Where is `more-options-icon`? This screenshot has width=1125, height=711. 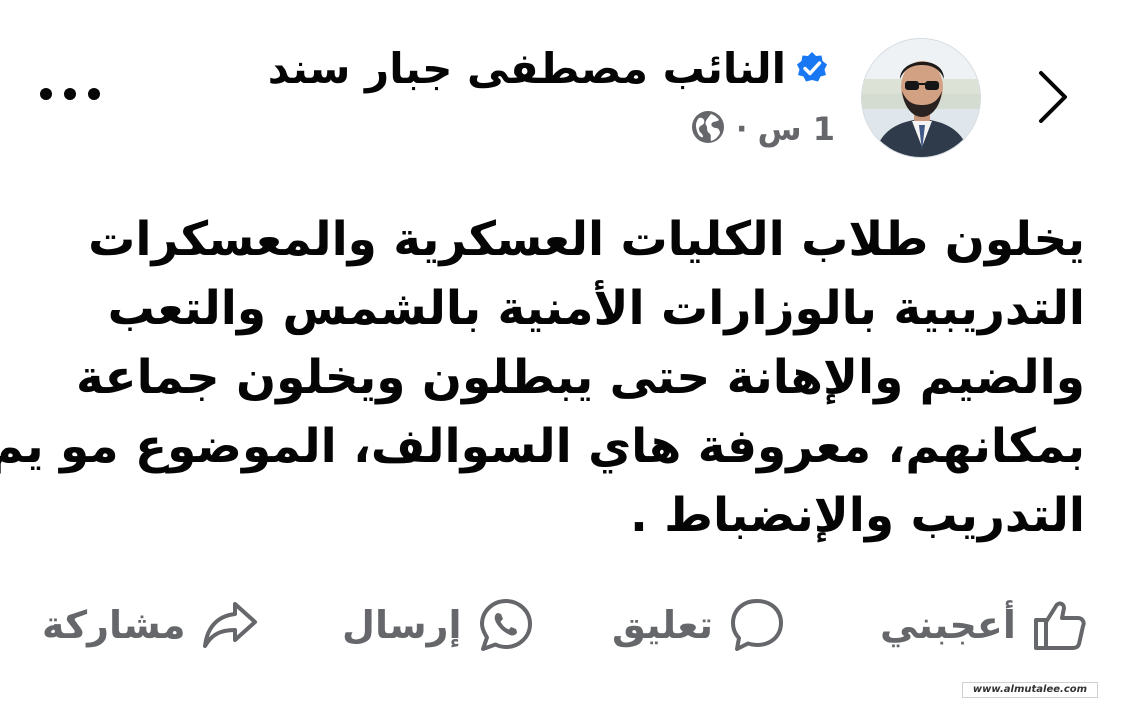 more-options-icon is located at coordinates (70, 94).